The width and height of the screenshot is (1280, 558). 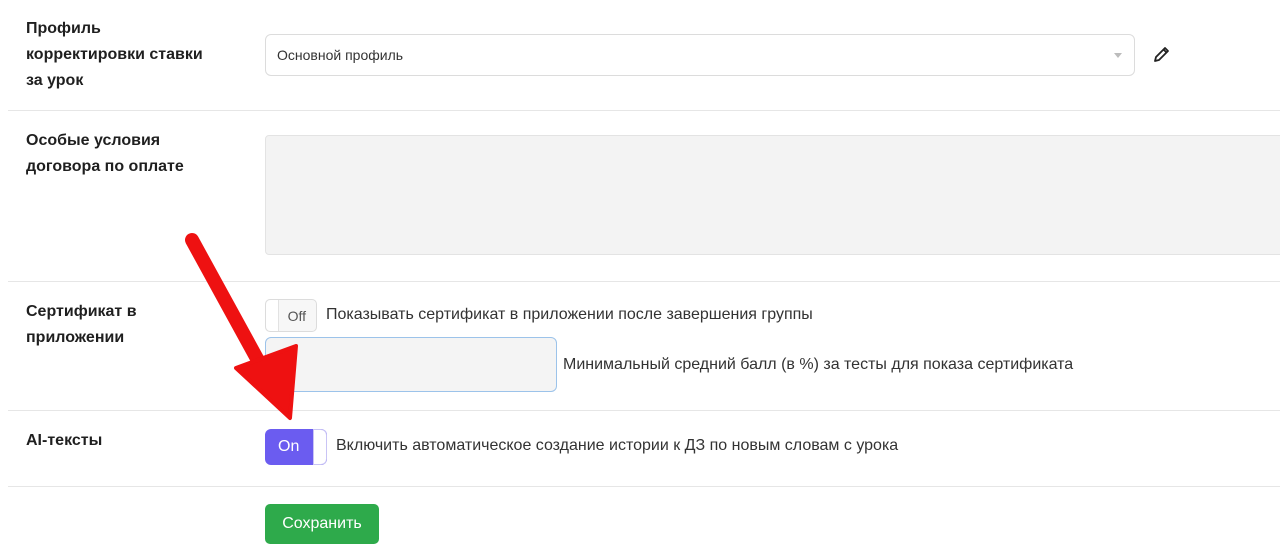 What do you see at coordinates (75, 337) in the screenshot?
I see `label-line: приложении` at bounding box center [75, 337].